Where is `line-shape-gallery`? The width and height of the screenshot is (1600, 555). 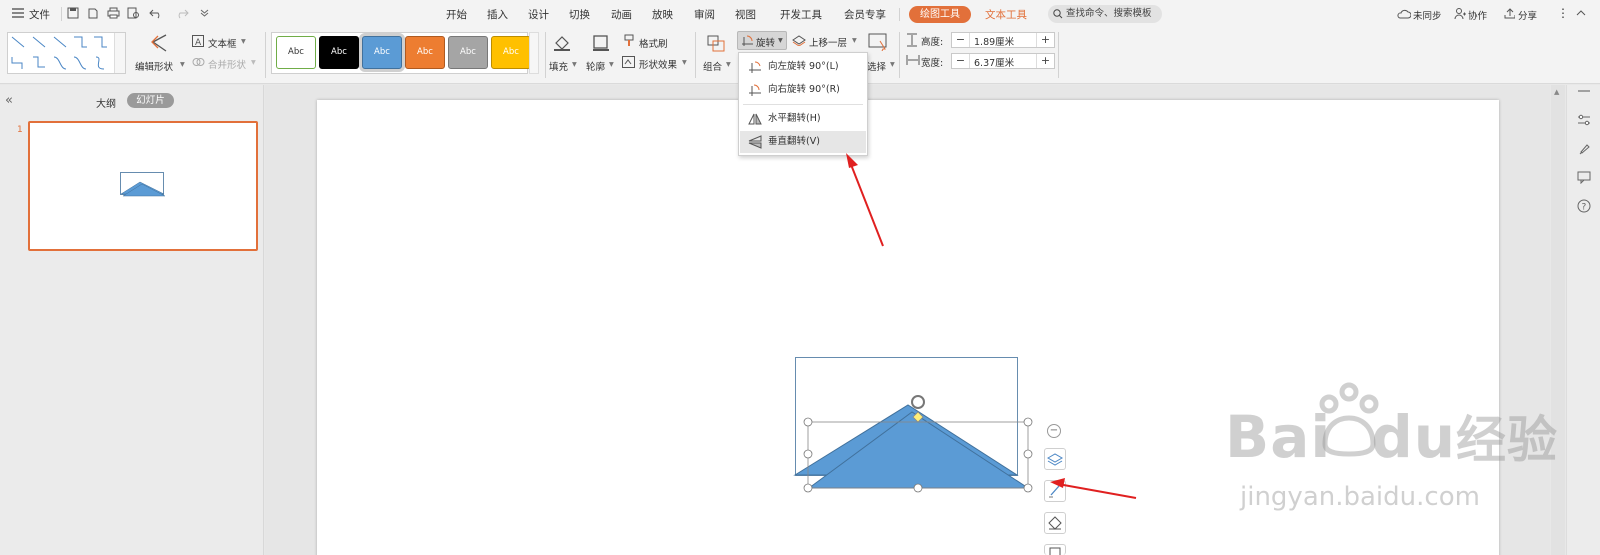
line-shape-gallery is located at coordinates (66, 53).